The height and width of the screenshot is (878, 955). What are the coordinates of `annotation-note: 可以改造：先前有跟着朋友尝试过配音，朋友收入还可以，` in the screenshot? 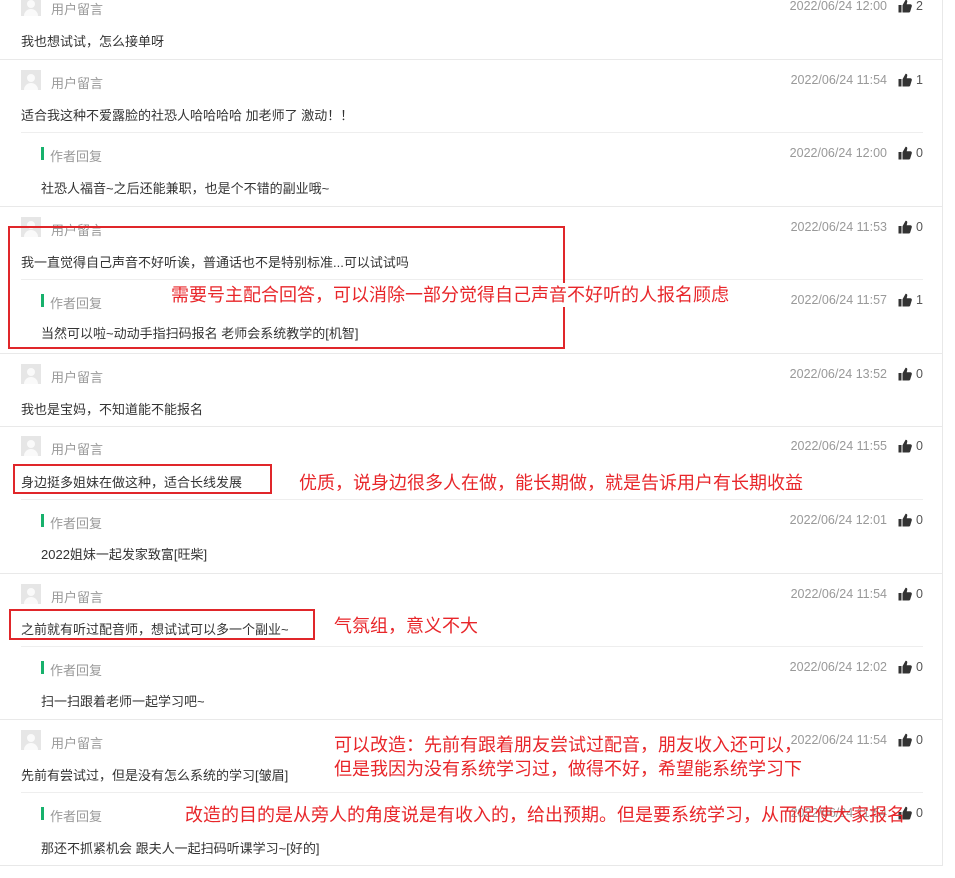 It's located at (568, 745).